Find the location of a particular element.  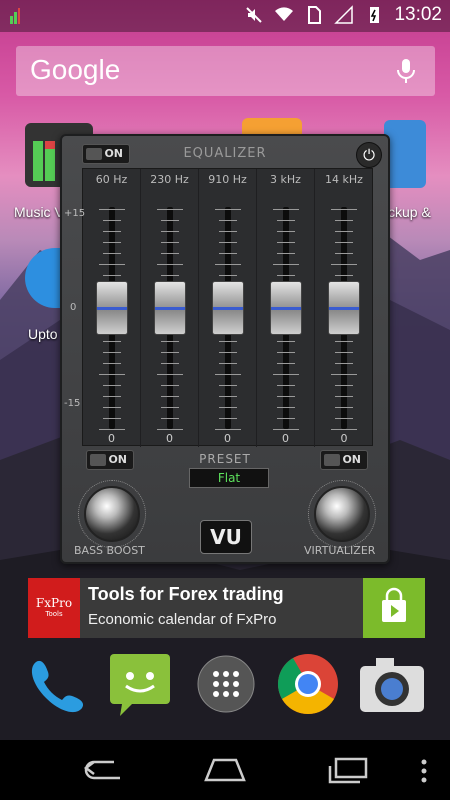

virtualizer-knob is located at coordinates (342, 514).